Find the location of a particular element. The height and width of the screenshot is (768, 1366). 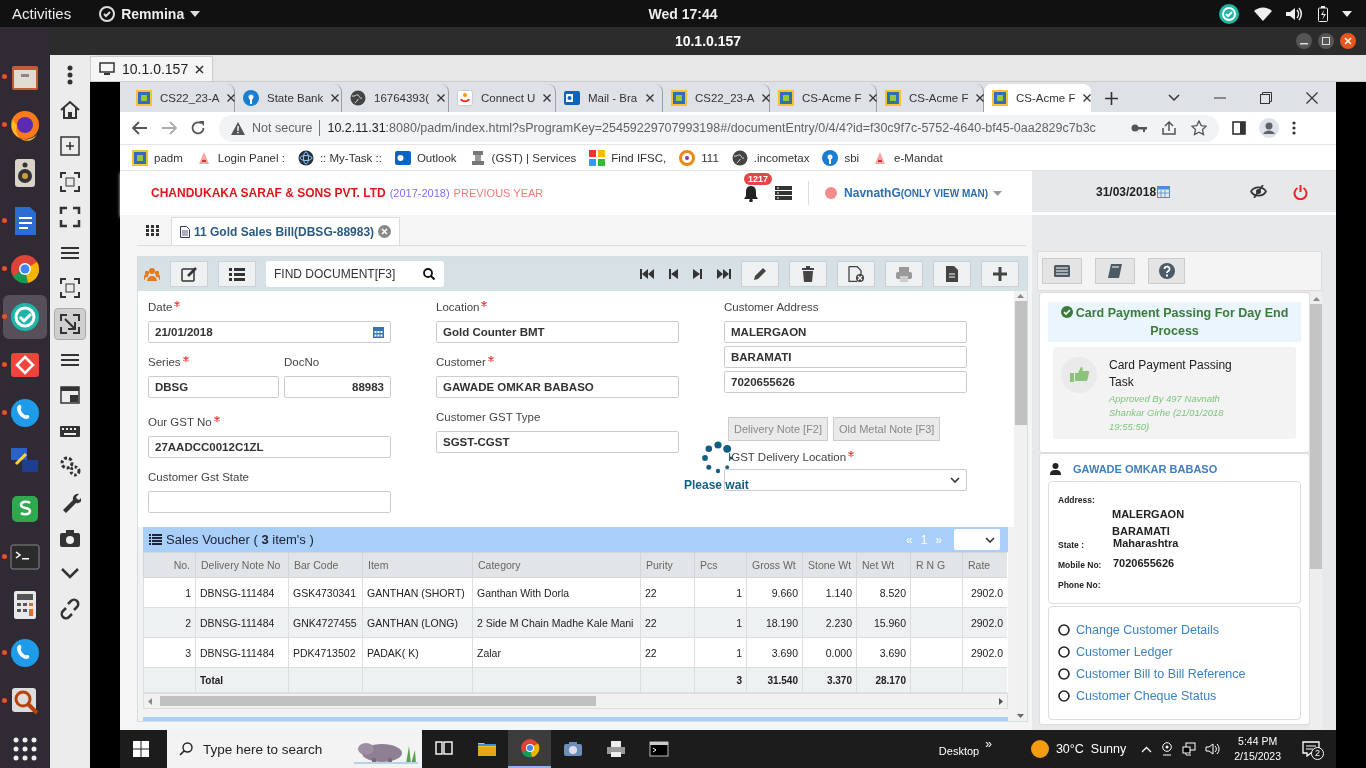

bookmark: padm is located at coordinates (157, 157).